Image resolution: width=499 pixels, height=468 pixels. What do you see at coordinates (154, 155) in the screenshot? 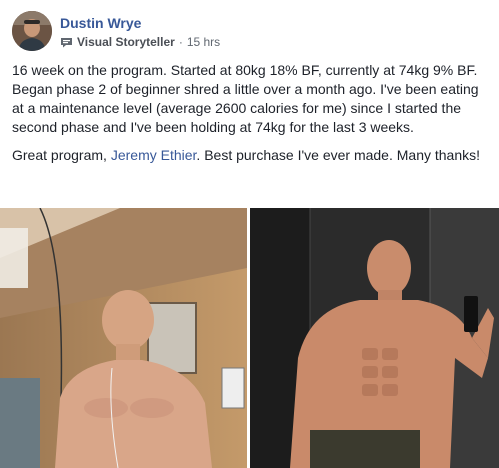
I see `mention-link: Jeremy Ethier` at bounding box center [154, 155].